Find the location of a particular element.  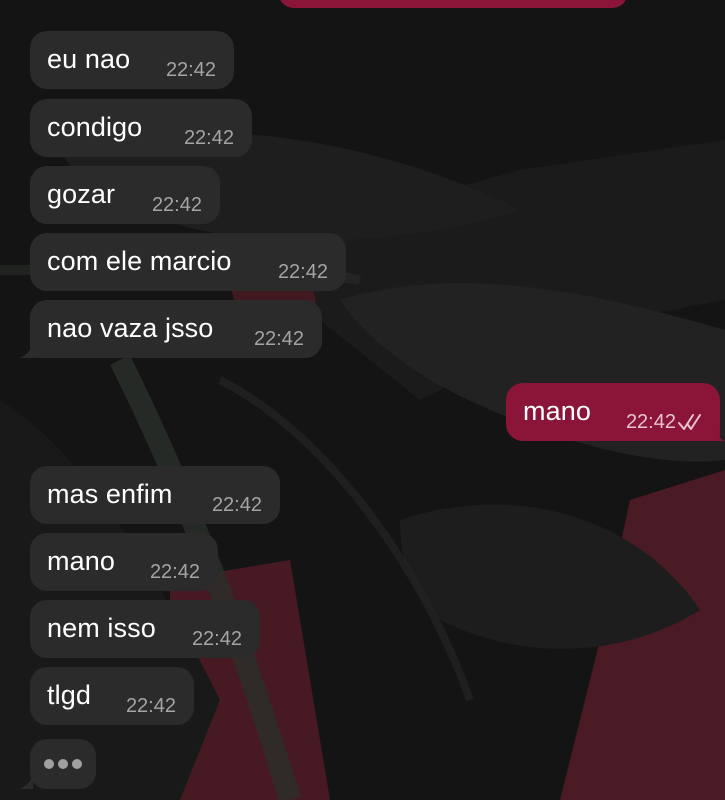

message-text: nem isso is located at coordinates (101, 628).